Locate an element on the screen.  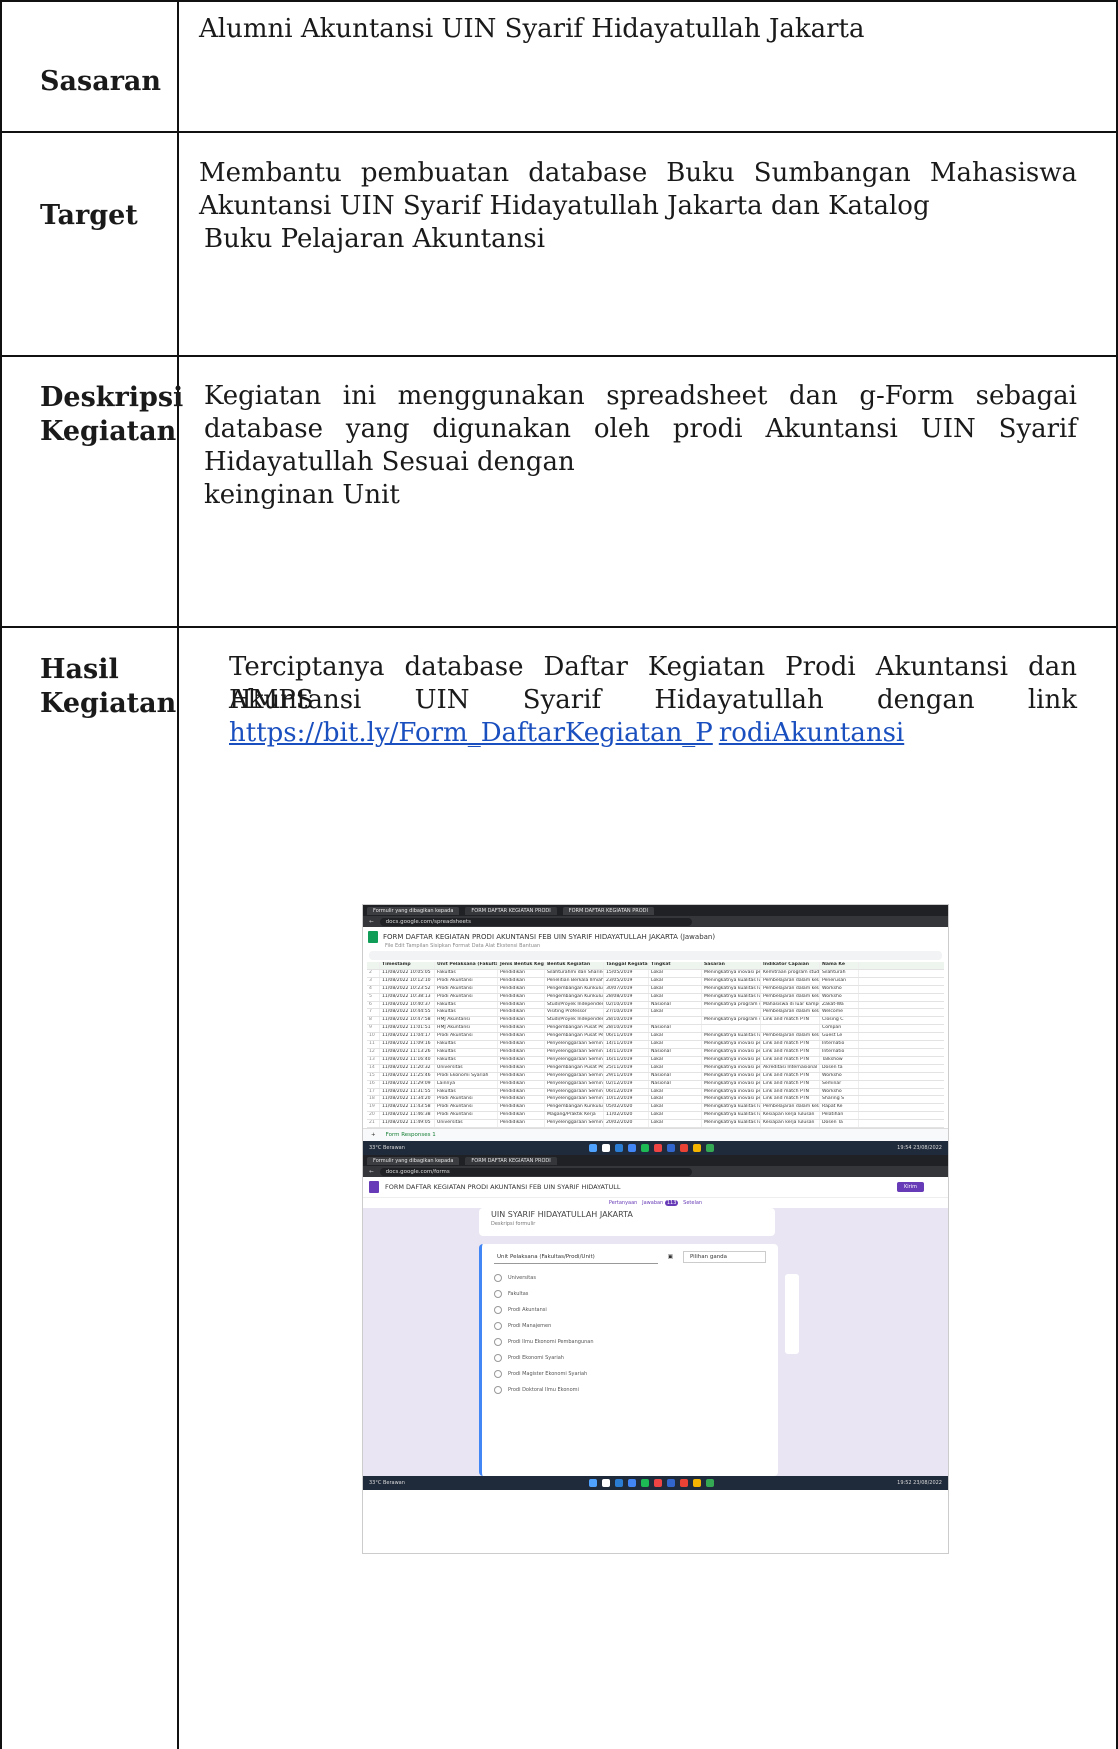
sheet-cell: Sharing S is located at coordinates (839, 1100).